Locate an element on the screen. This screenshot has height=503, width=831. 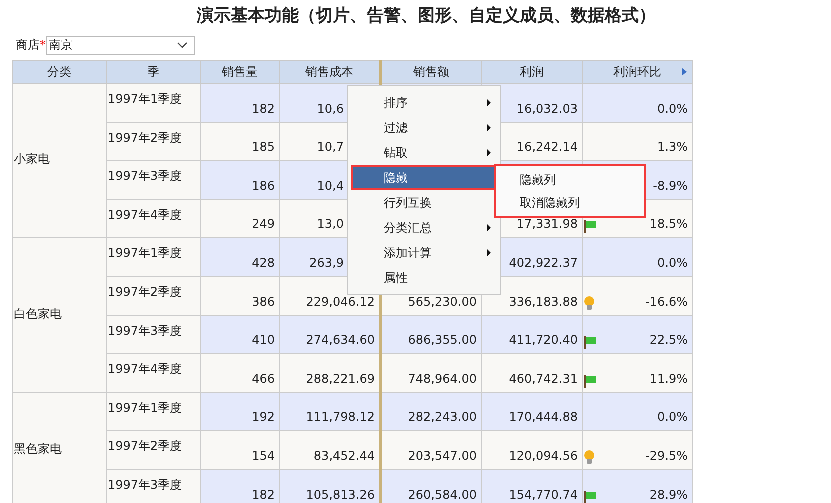
table-cell: 263,9 is located at coordinates (327, 263).